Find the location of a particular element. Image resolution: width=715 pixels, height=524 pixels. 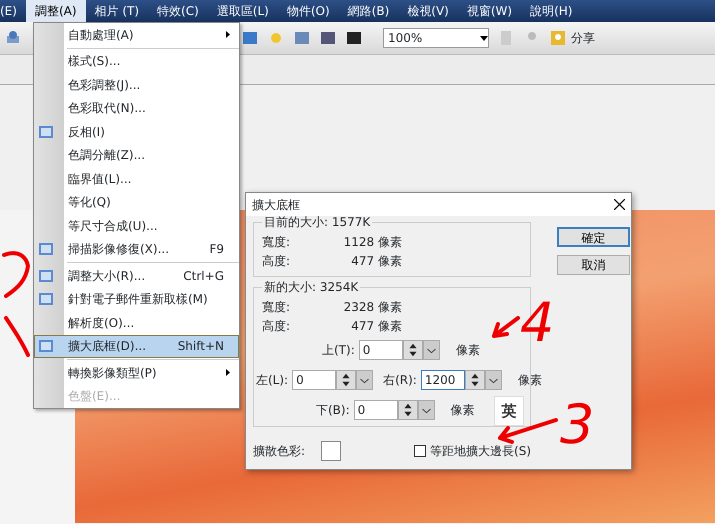

field-value: 2328 像素 is located at coordinates (372, 307).